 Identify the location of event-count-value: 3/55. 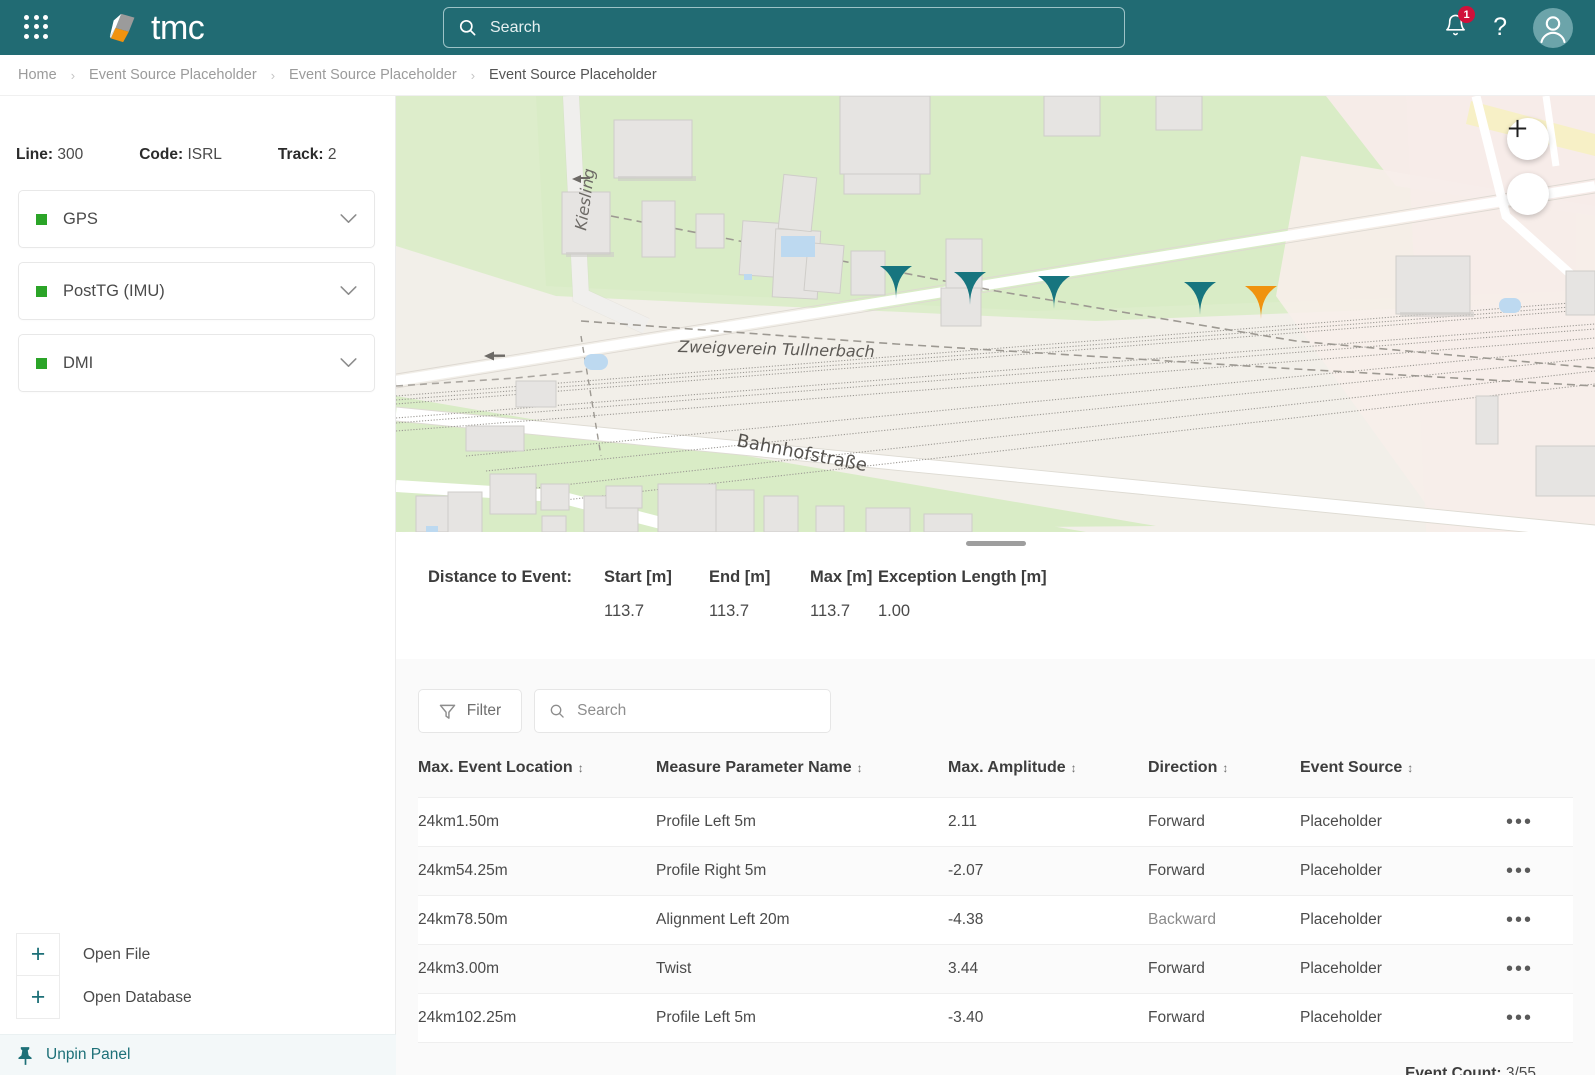
(1520, 1070).